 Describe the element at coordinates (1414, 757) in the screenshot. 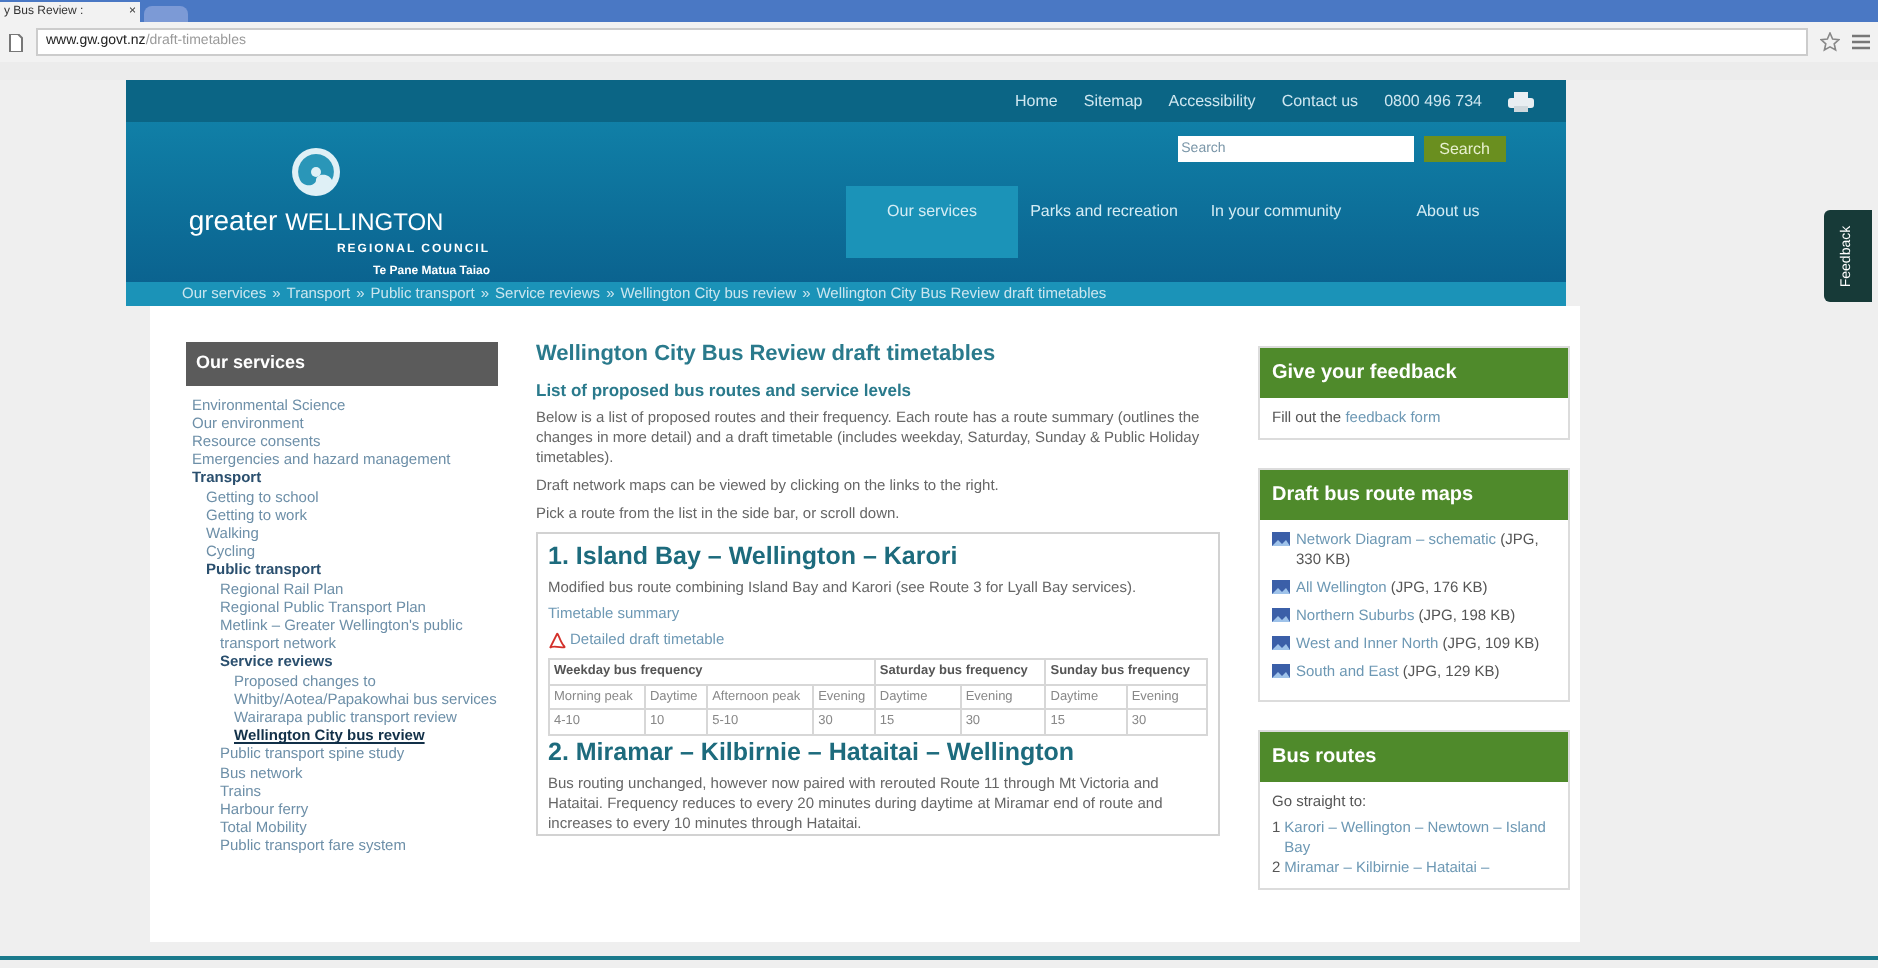

I see `card-title: Bus routes` at that location.